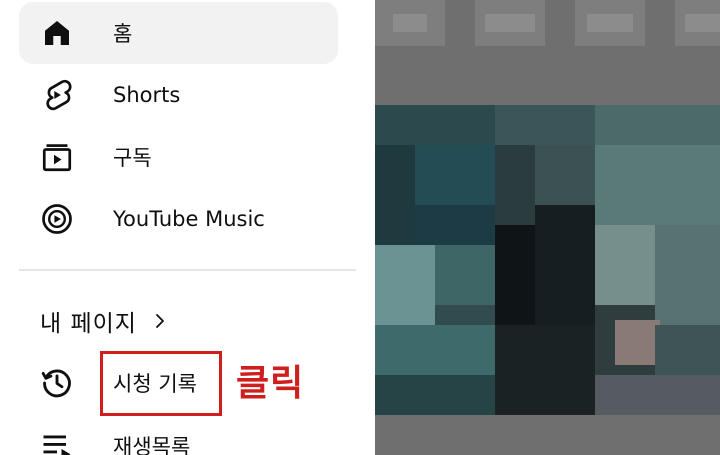  What do you see at coordinates (152, 445) in the screenshot?
I see `sidebar-item-label: 재생목록` at bounding box center [152, 445].